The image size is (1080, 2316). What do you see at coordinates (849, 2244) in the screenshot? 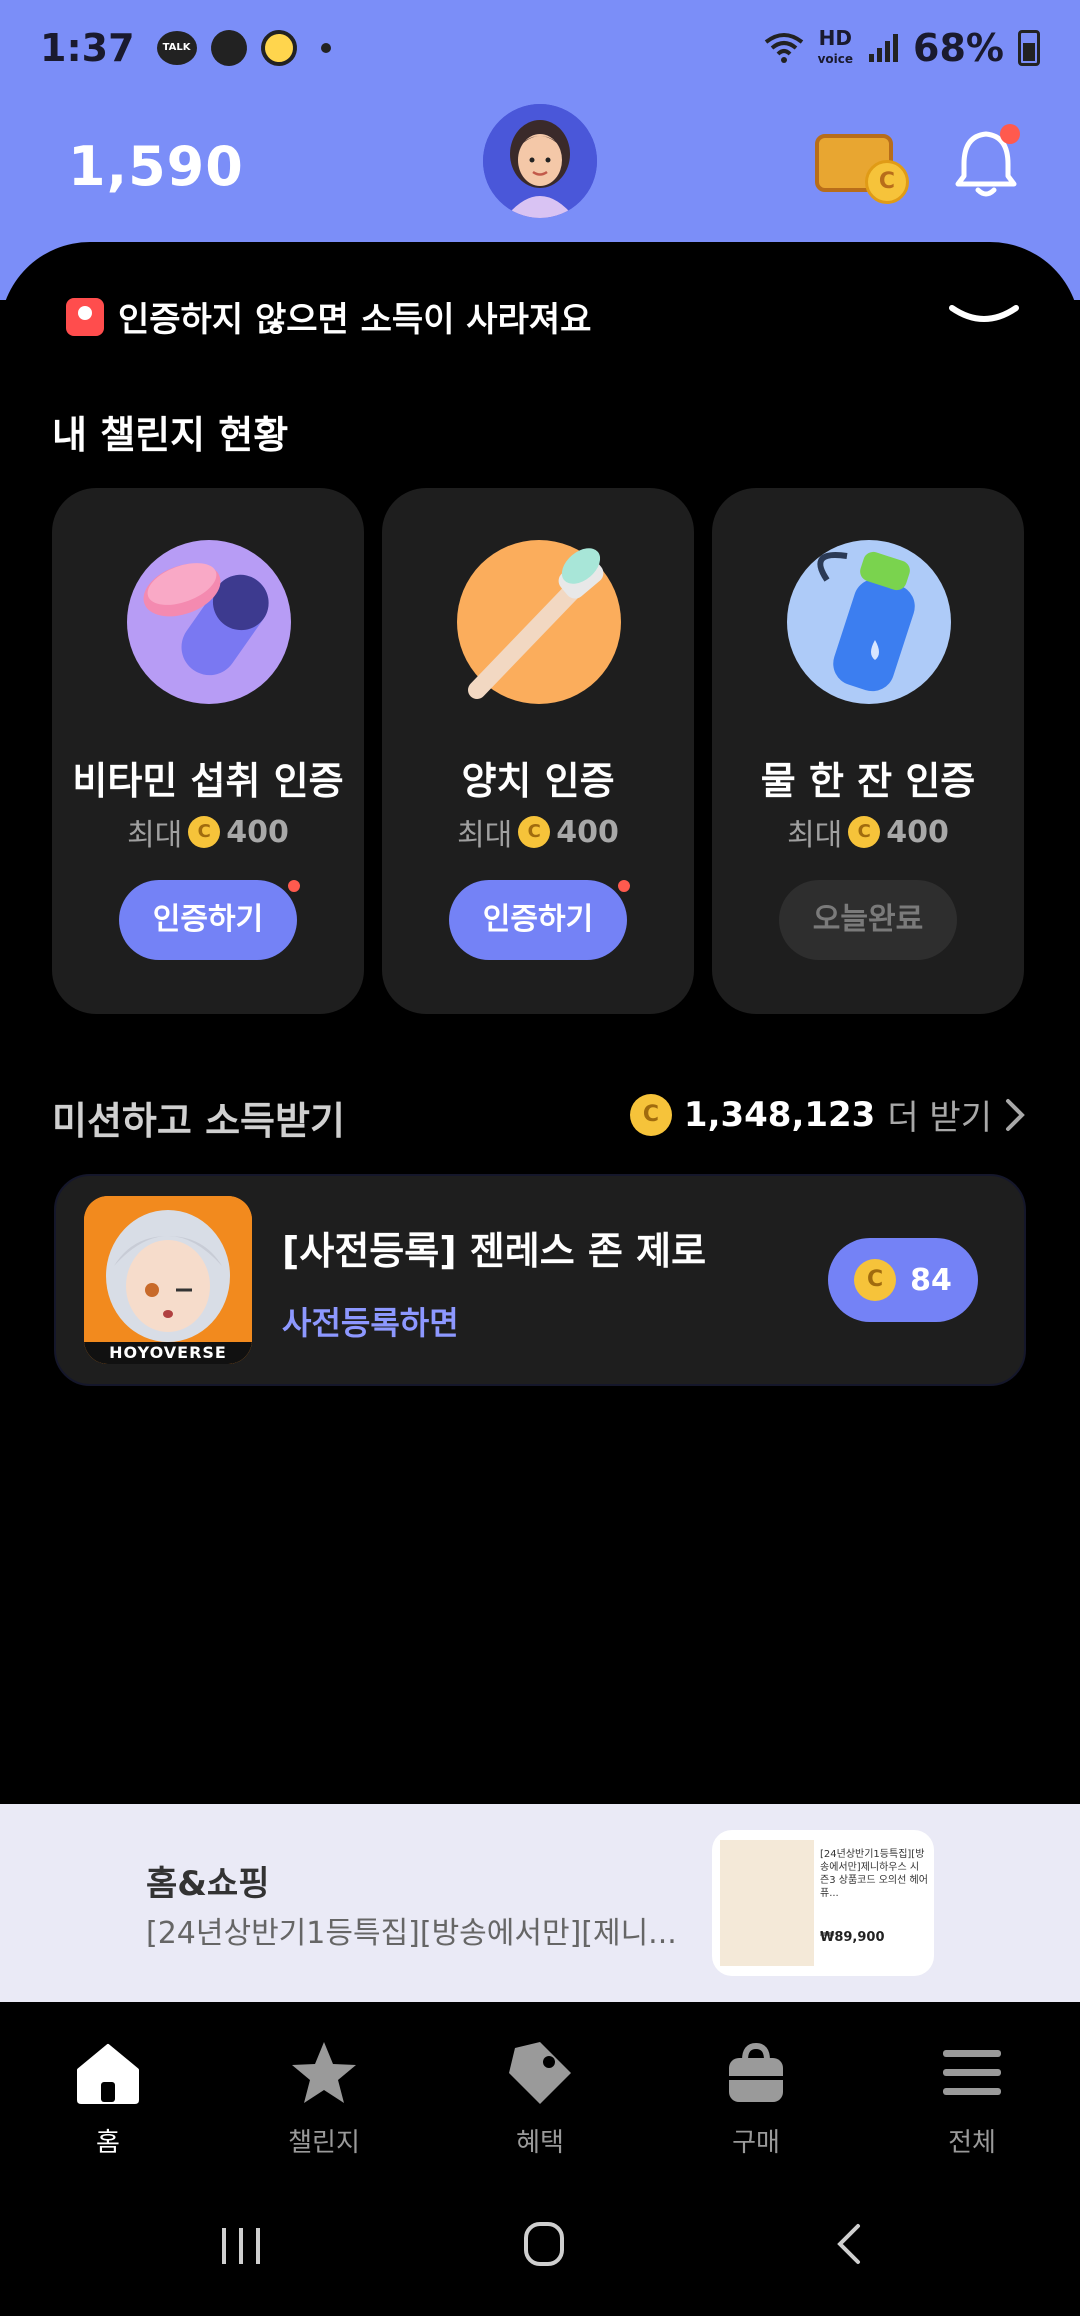
I see `back-icon` at bounding box center [849, 2244].